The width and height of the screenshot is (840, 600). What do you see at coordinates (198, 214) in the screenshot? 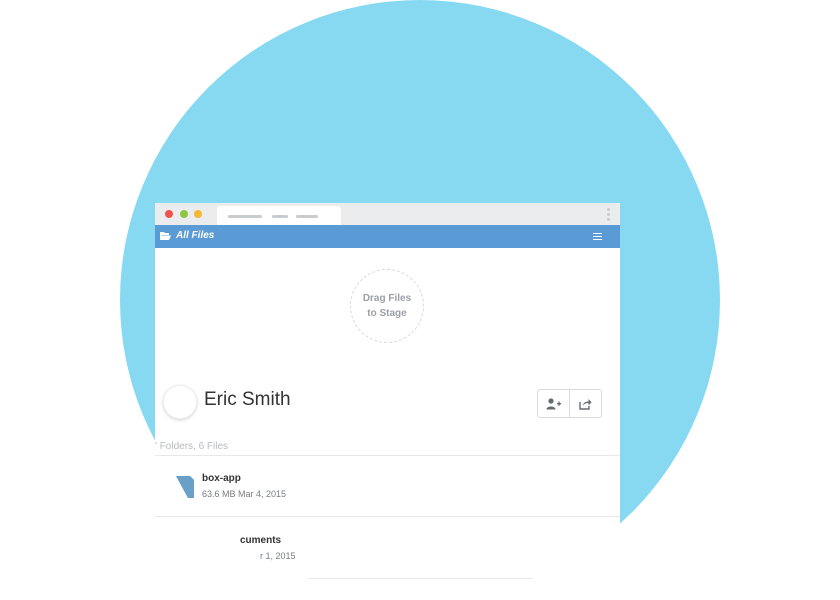
I see `maximize-window-button` at bounding box center [198, 214].